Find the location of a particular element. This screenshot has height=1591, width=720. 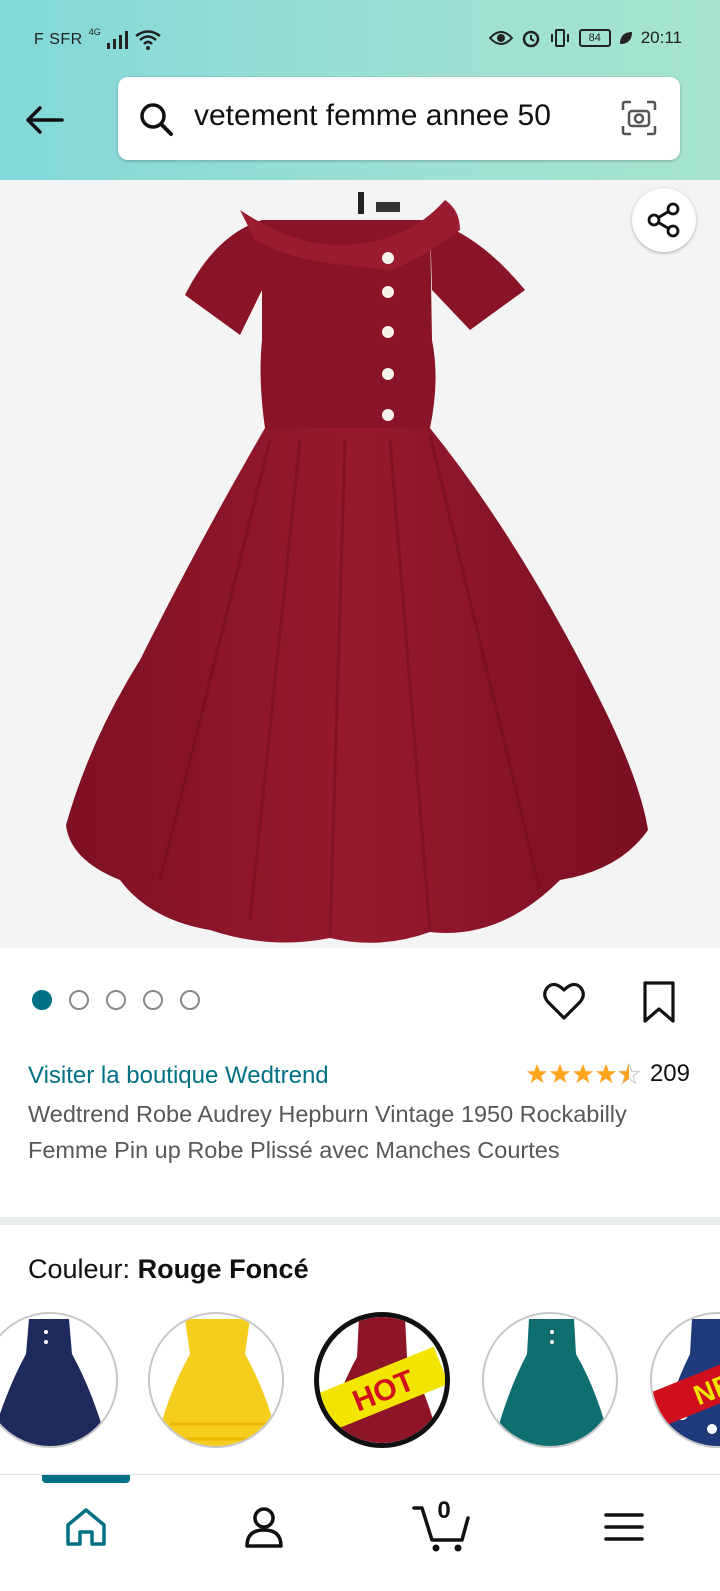

color-swatch-teal is located at coordinates (550, 1380).